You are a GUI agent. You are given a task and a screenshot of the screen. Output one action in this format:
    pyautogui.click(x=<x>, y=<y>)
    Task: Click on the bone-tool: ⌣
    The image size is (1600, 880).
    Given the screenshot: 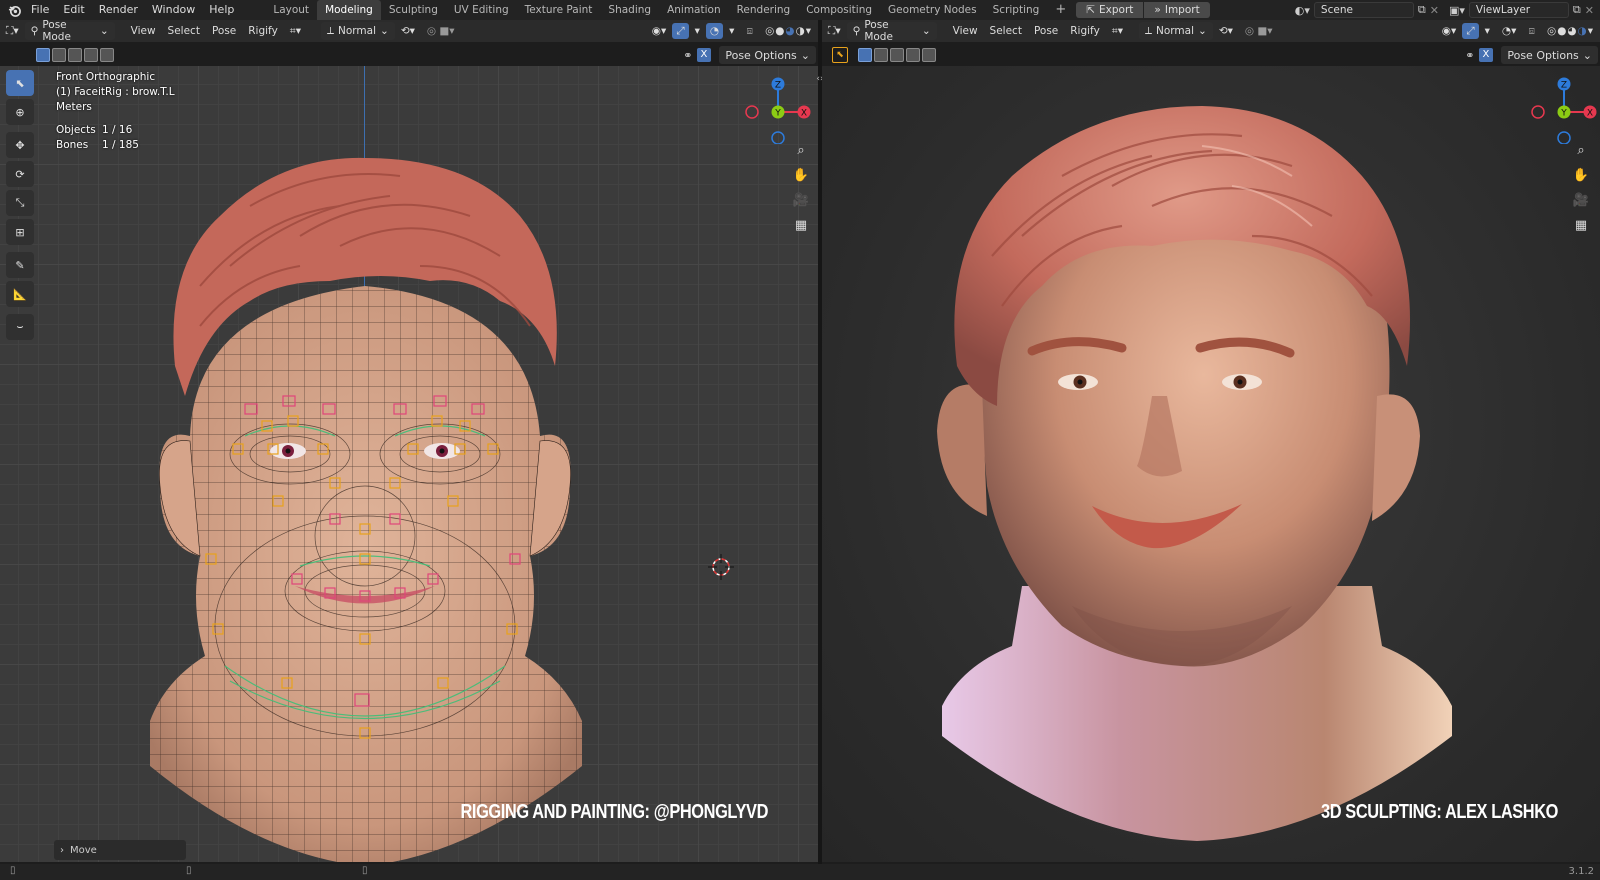 What is the action you would take?
    pyautogui.click(x=20, y=327)
    